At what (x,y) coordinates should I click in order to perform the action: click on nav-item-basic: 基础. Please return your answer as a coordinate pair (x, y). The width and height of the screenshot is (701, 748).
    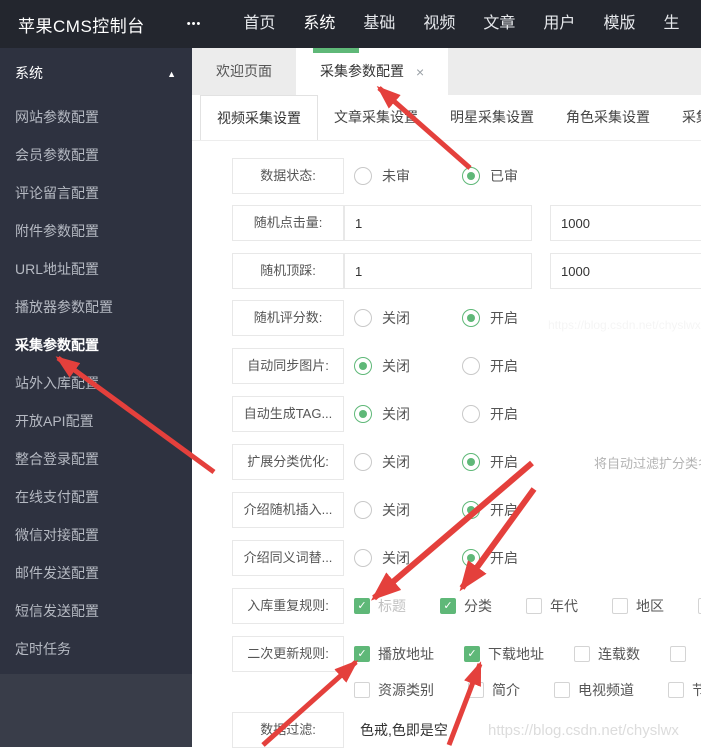
    Looking at the image, I should click on (379, 24).